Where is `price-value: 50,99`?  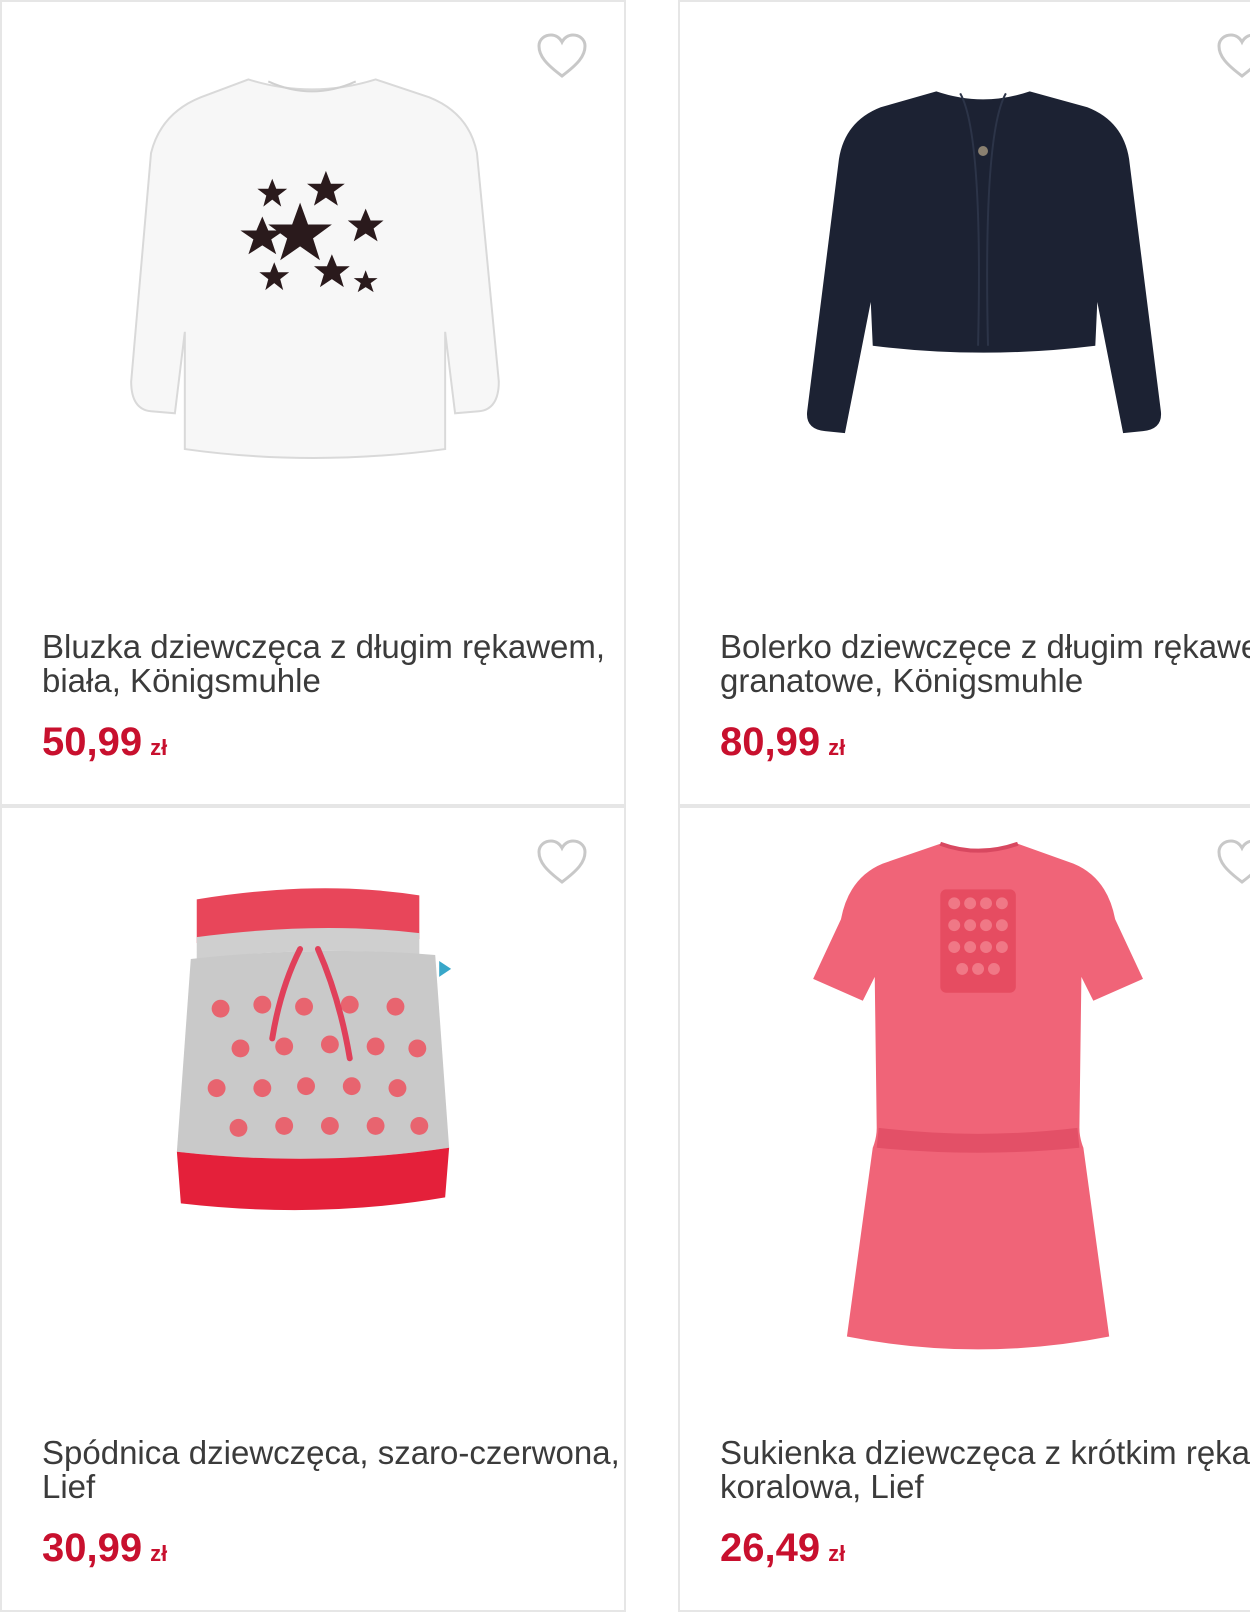
price-value: 50,99 is located at coordinates (92, 742).